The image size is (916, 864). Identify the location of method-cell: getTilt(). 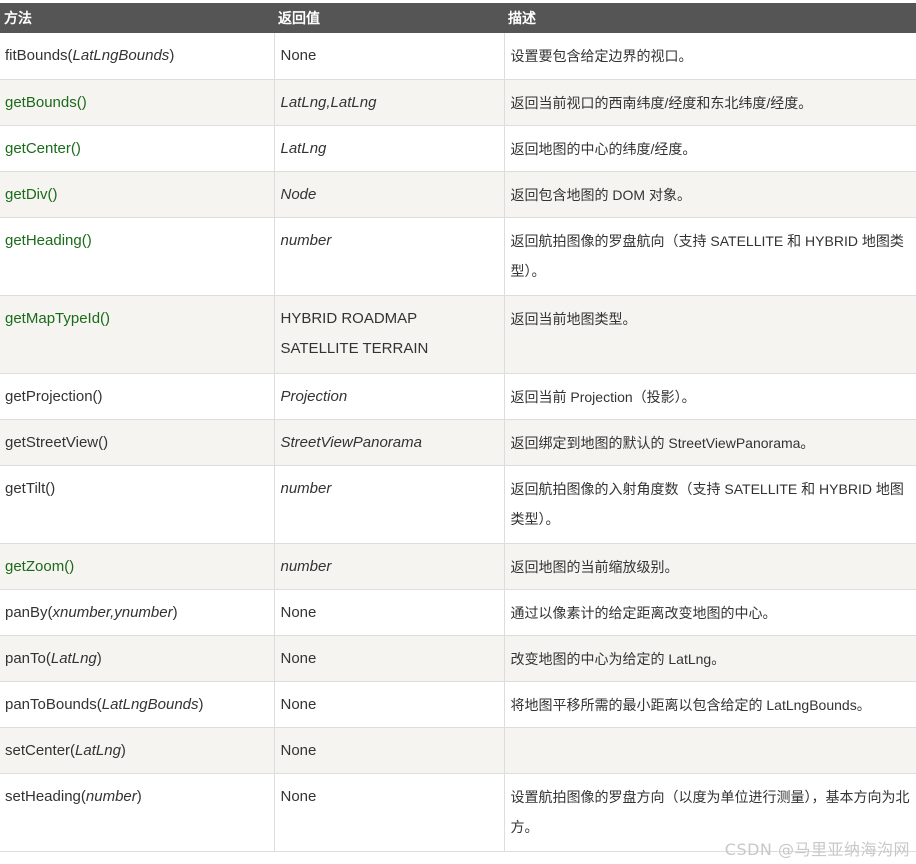
(137, 504).